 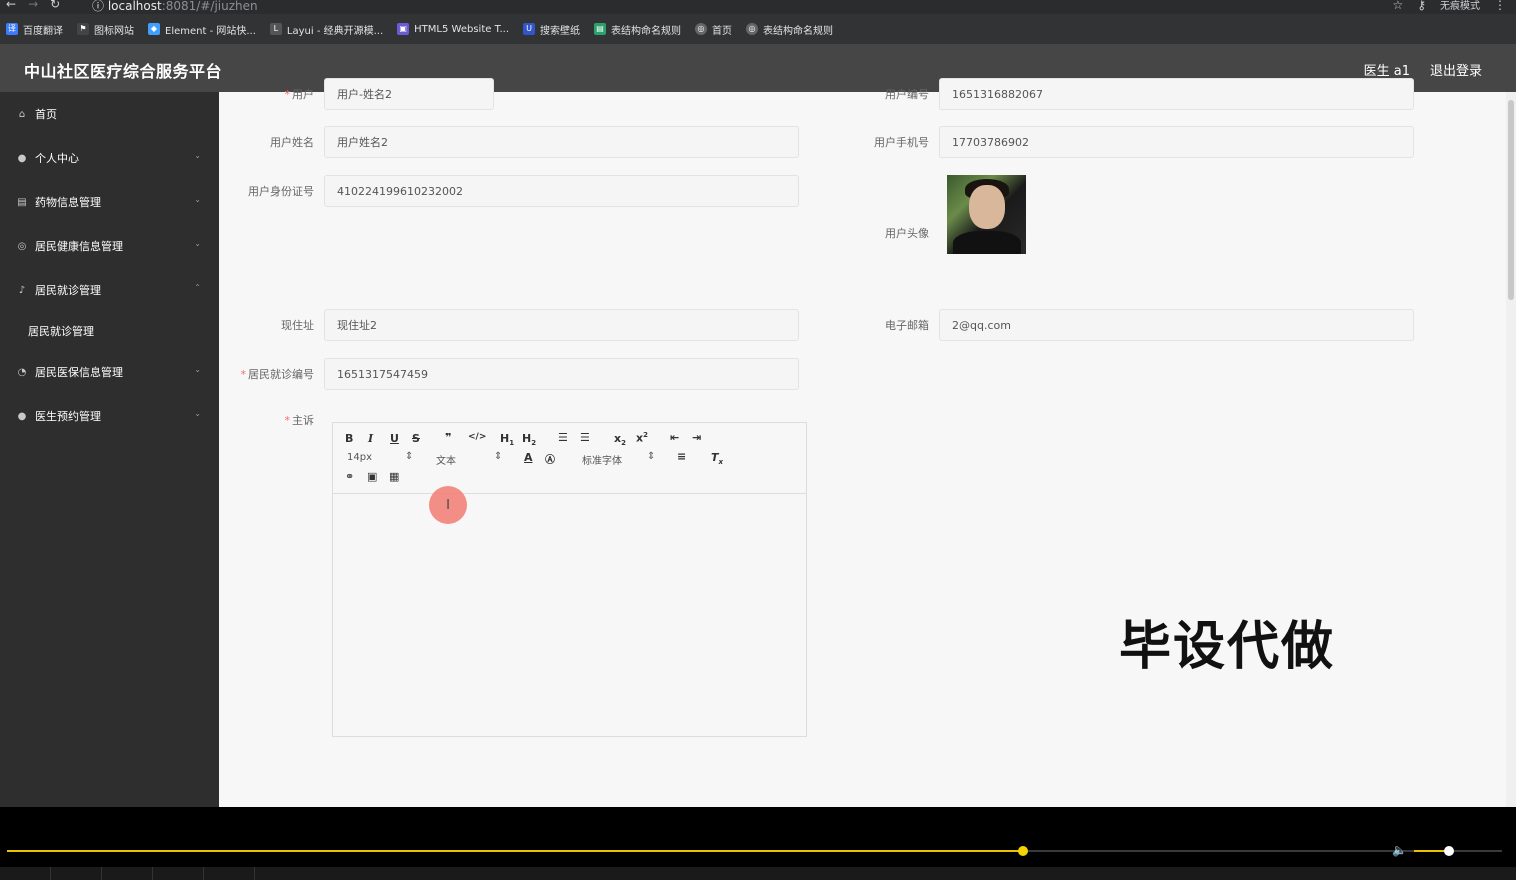 I want to click on align-icon: ≡, so click(x=681, y=456).